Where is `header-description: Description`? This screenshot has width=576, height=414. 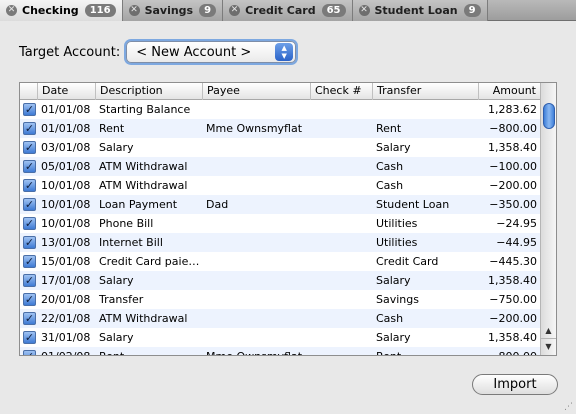
header-description: Description is located at coordinates (149, 91).